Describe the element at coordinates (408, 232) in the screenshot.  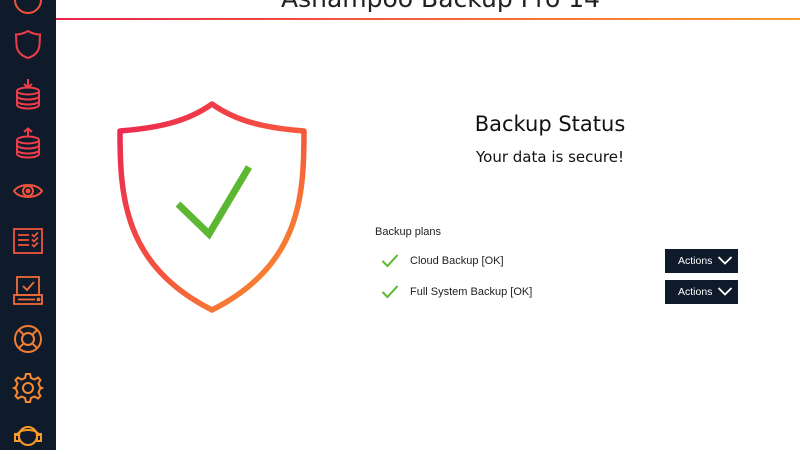
I see `backup-plans-label: Backup plans` at that location.